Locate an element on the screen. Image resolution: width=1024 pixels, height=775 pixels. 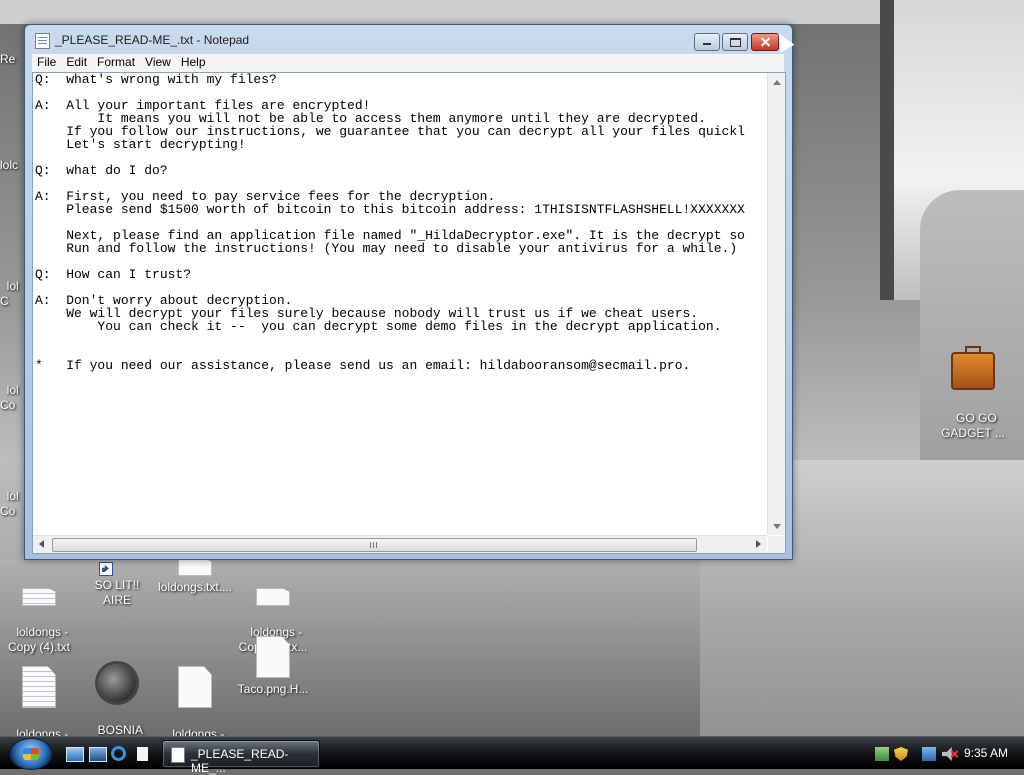
desktop-icon-label: lol C is located at coordinates (9, 293).